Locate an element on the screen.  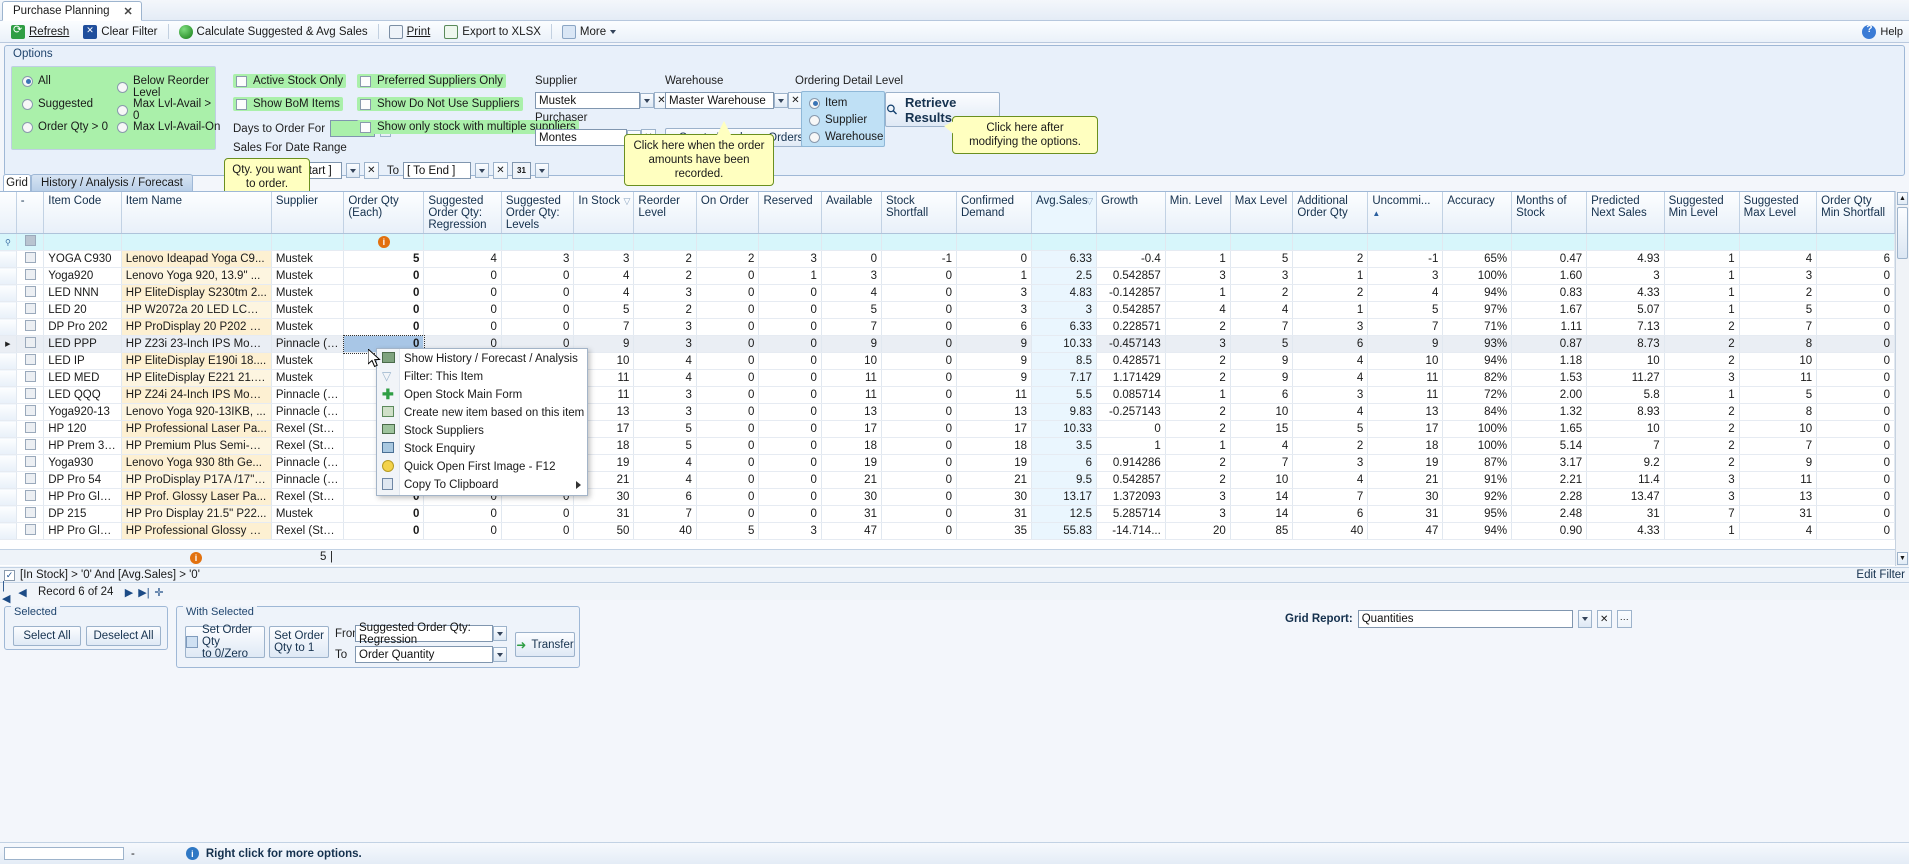
chevron-down-icon is located at coordinates (500, 633).